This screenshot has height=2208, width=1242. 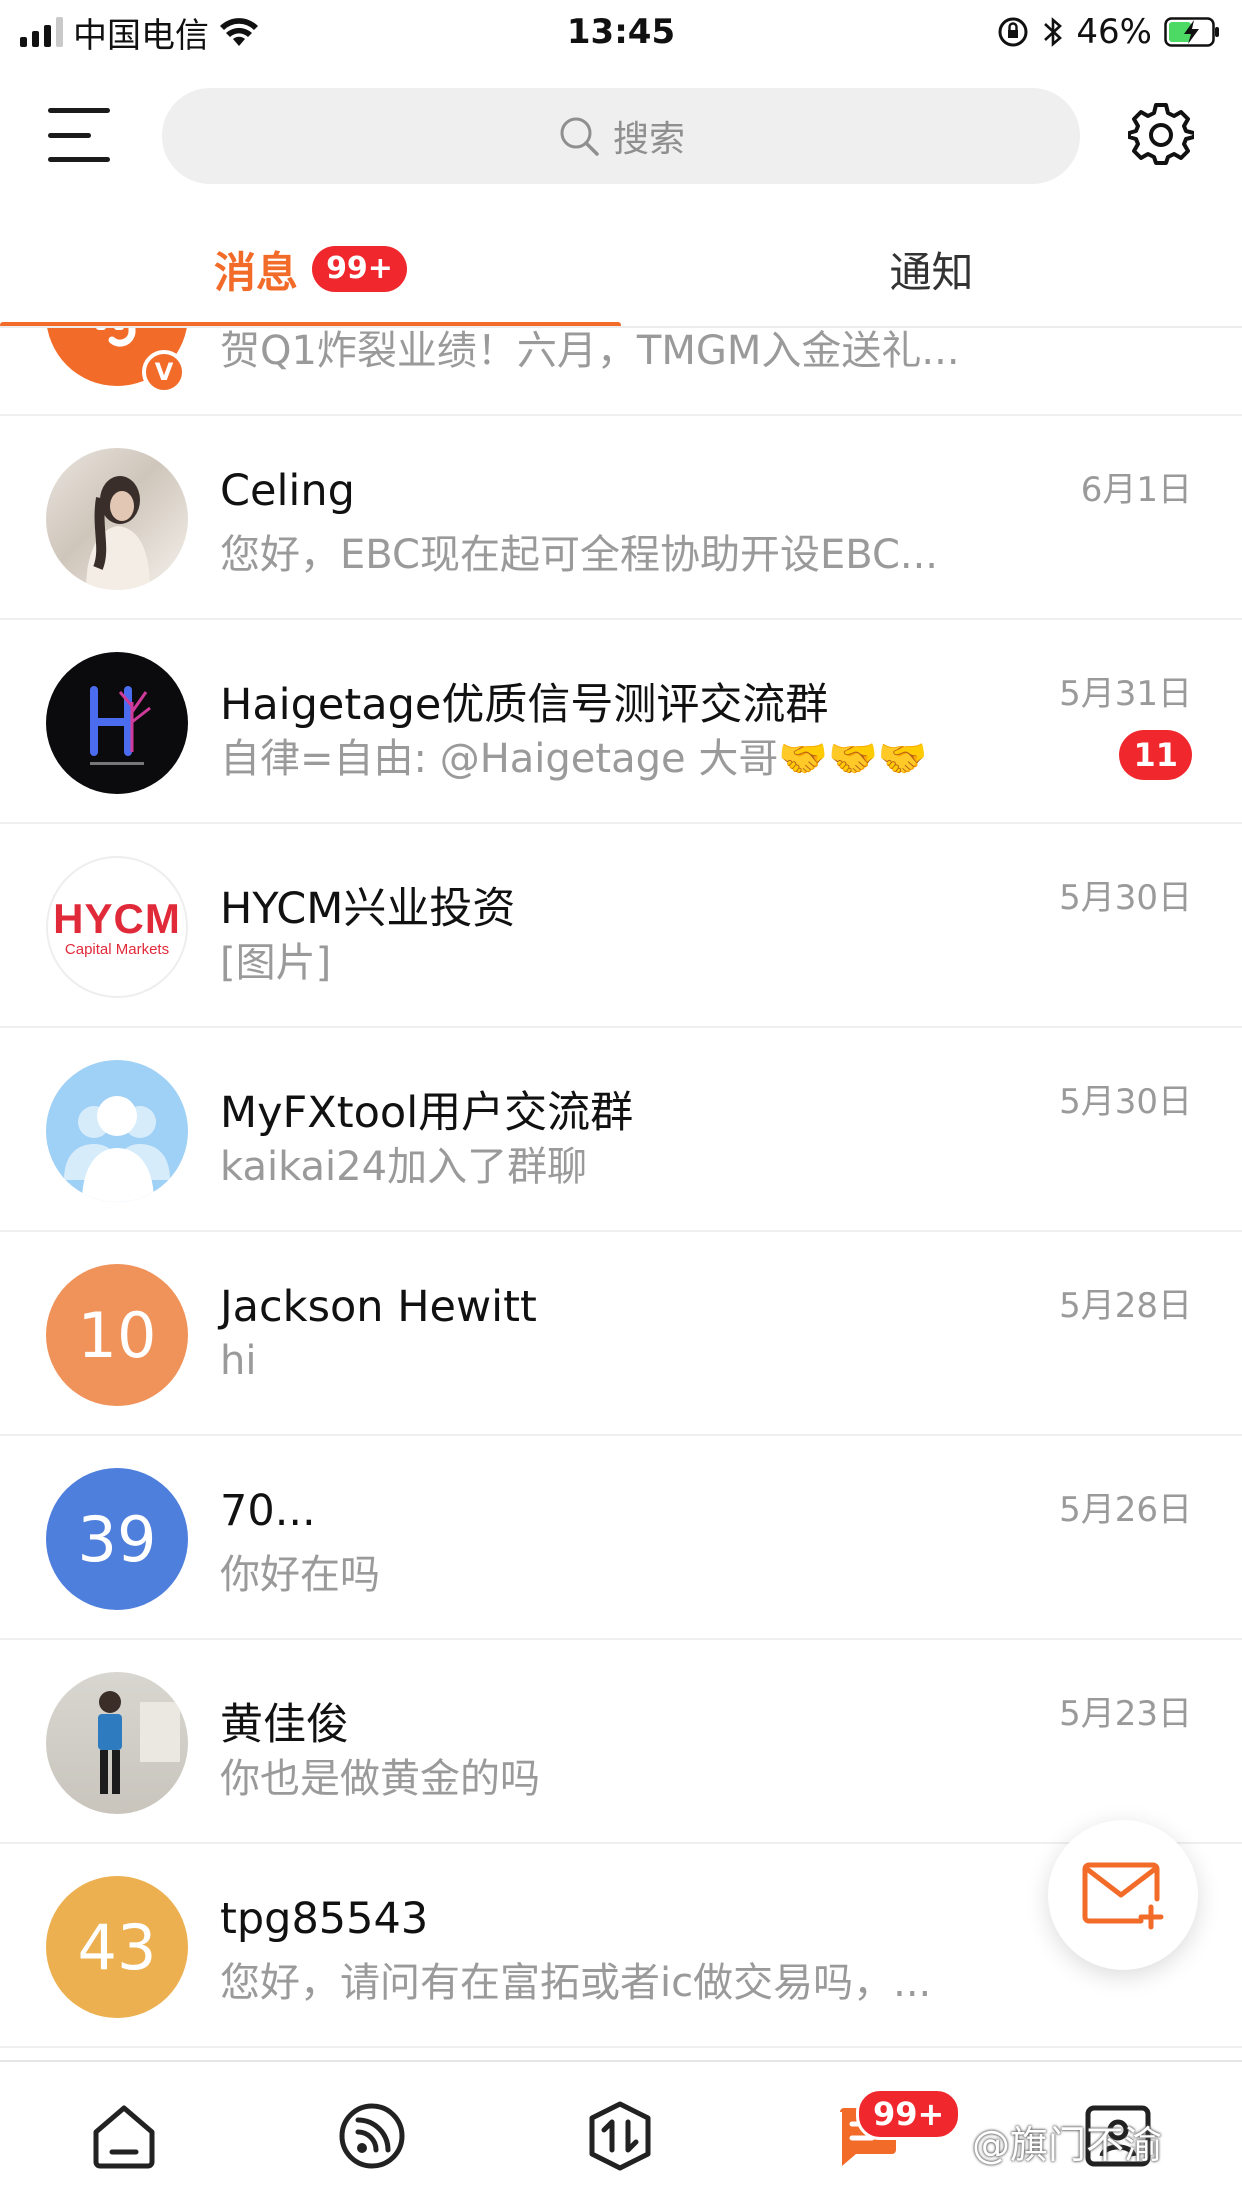 What do you see at coordinates (1155, 755) in the screenshot?
I see `unread-badge: 11` at bounding box center [1155, 755].